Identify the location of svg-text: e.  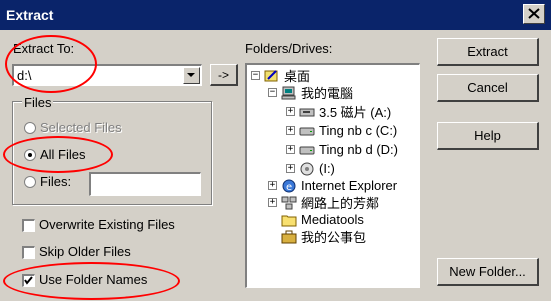
(289, 187).